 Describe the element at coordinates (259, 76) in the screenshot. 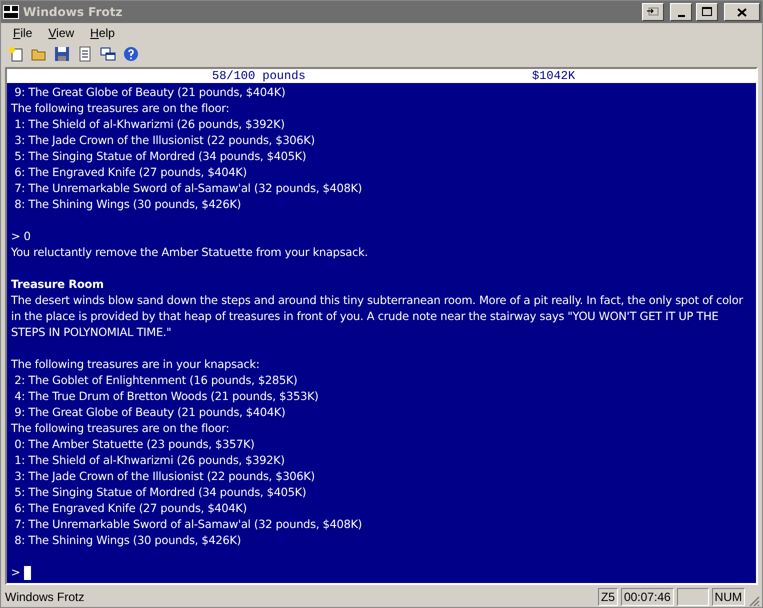

I see `weight-status: 58/100 pounds` at that location.